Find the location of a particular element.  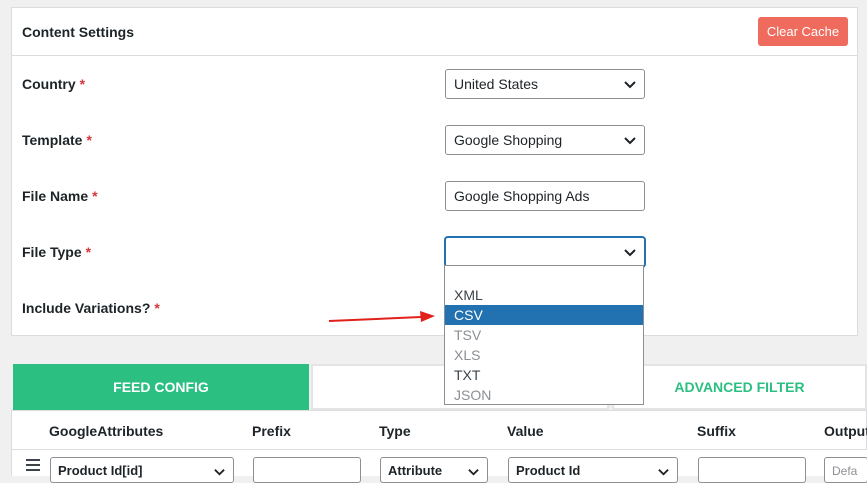

file-type-option-txt: TXT is located at coordinates (544, 375).